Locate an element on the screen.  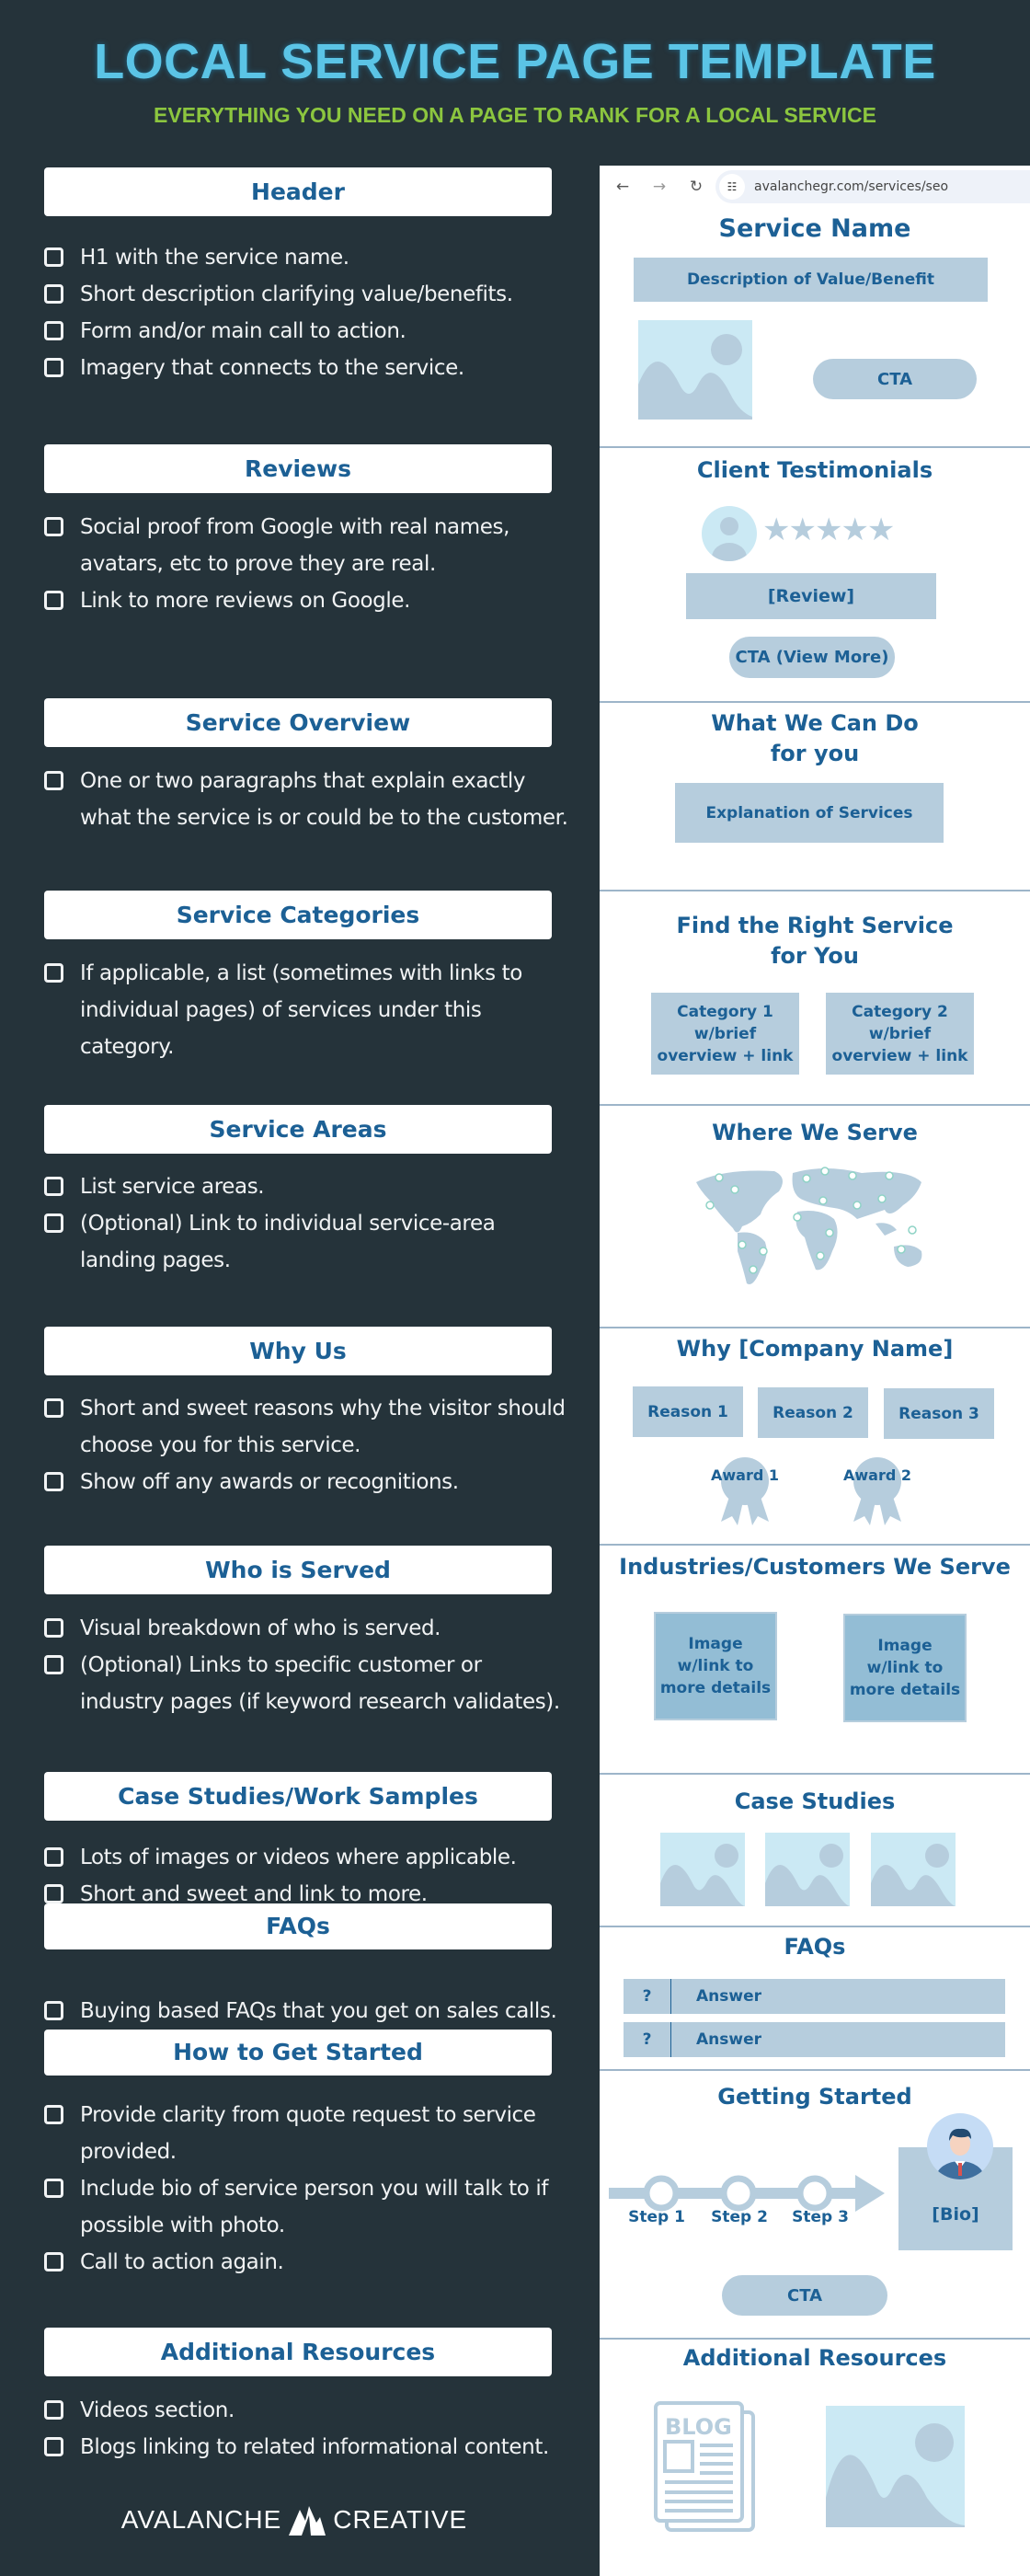
mock-testimonials-title: Client Testimonials is located at coordinates (814, 470).